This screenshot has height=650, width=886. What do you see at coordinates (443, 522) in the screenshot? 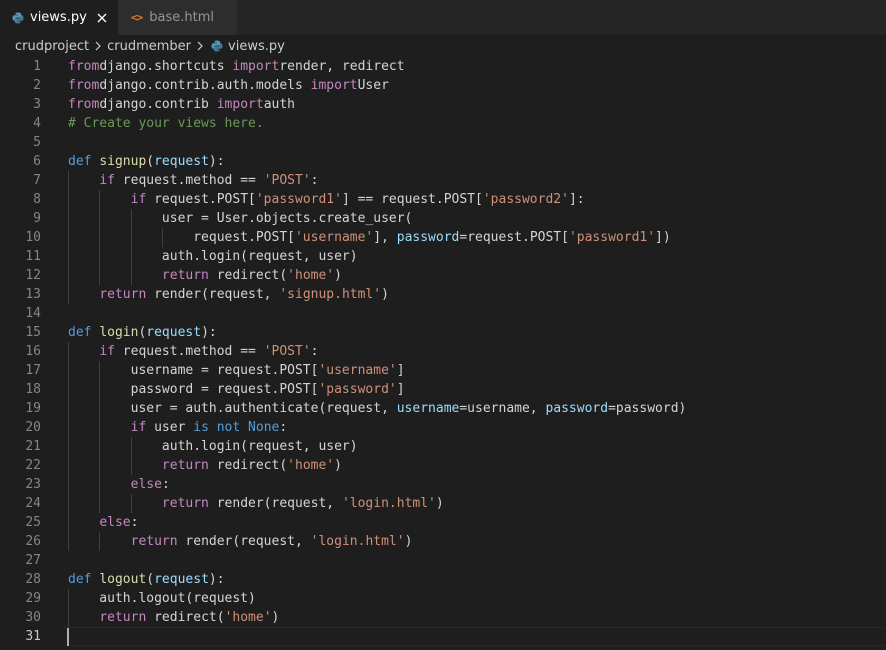
I see `code-line: 25 else:` at bounding box center [443, 522].